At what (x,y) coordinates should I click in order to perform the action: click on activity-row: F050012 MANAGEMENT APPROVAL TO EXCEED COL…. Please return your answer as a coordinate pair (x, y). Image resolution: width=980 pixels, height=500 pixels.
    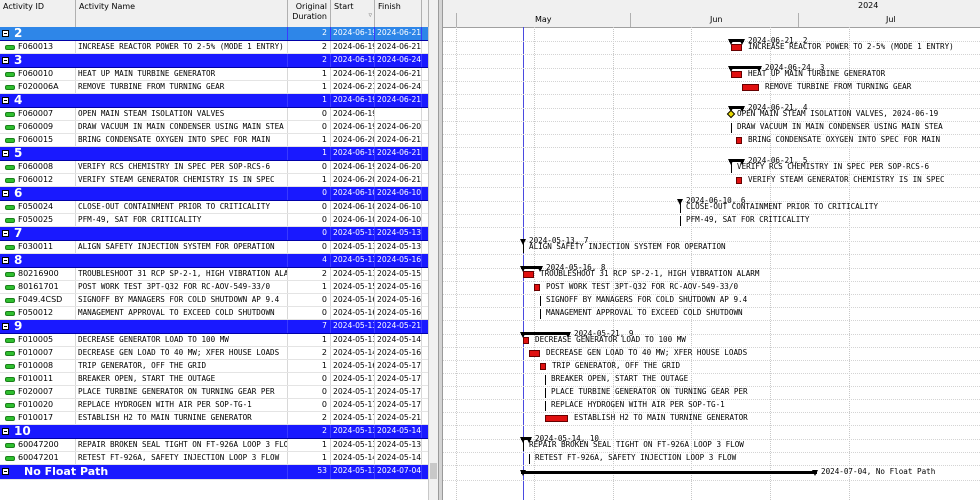
    Looking at the image, I should click on (214, 313).